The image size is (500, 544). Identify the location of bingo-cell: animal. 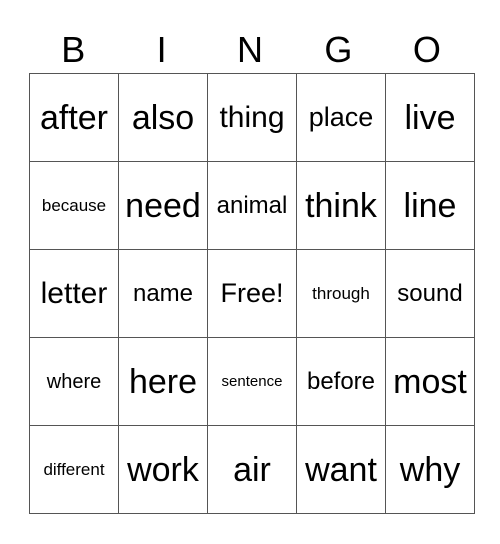
(252, 205).